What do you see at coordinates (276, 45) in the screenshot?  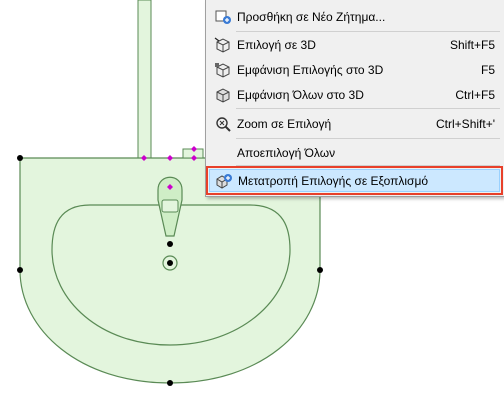 I see `menu-item-label: Επιλογή σε 3D` at bounding box center [276, 45].